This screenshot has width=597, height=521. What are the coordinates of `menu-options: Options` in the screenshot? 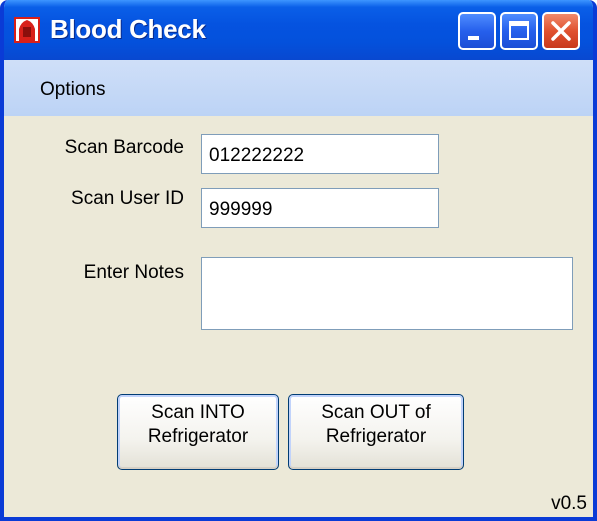 It's located at (72, 90).